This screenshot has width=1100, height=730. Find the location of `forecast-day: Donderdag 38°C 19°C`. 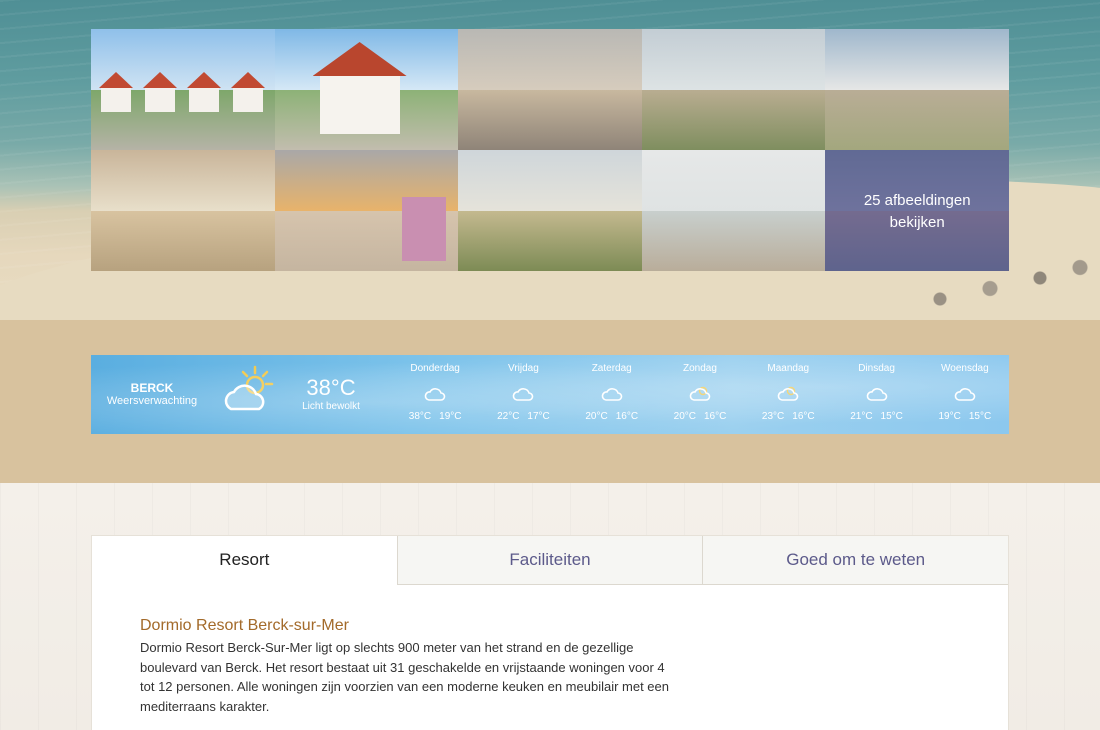

forecast-day: Donderdag 38°C 19°C is located at coordinates (435, 394).